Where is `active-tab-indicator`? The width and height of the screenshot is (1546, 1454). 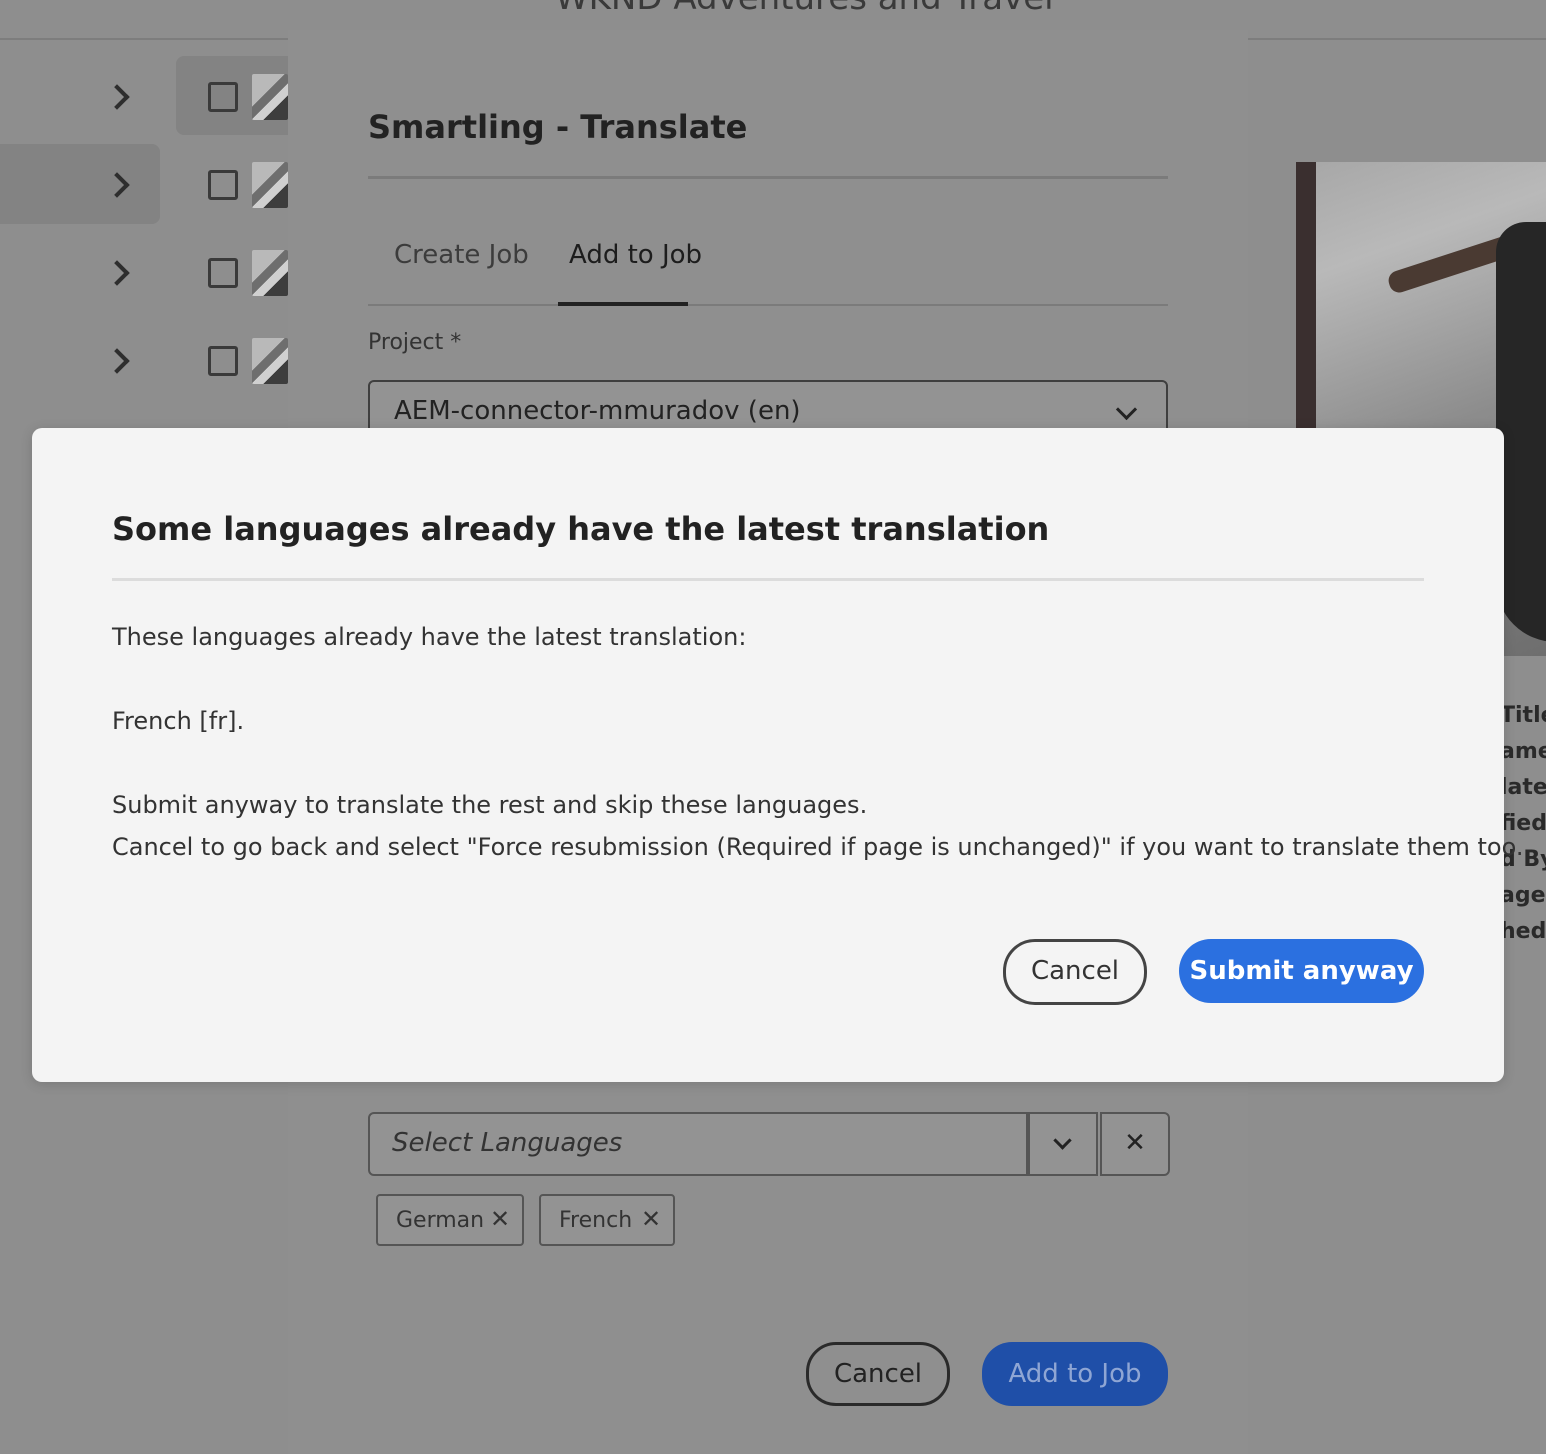
active-tab-indicator is located at coordinates (623, 304).